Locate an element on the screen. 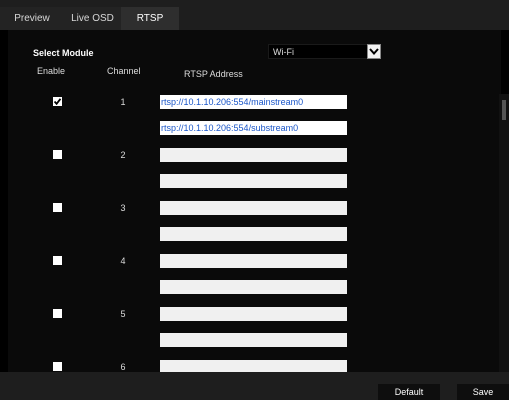 The width and height of the screenshot is (509, 400). scrollbar is located at coordinates (504, 233).